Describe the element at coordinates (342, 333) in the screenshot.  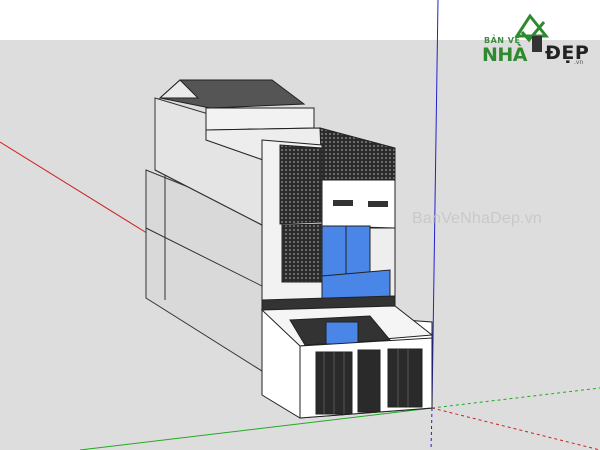
I see `ground-window` at that location.